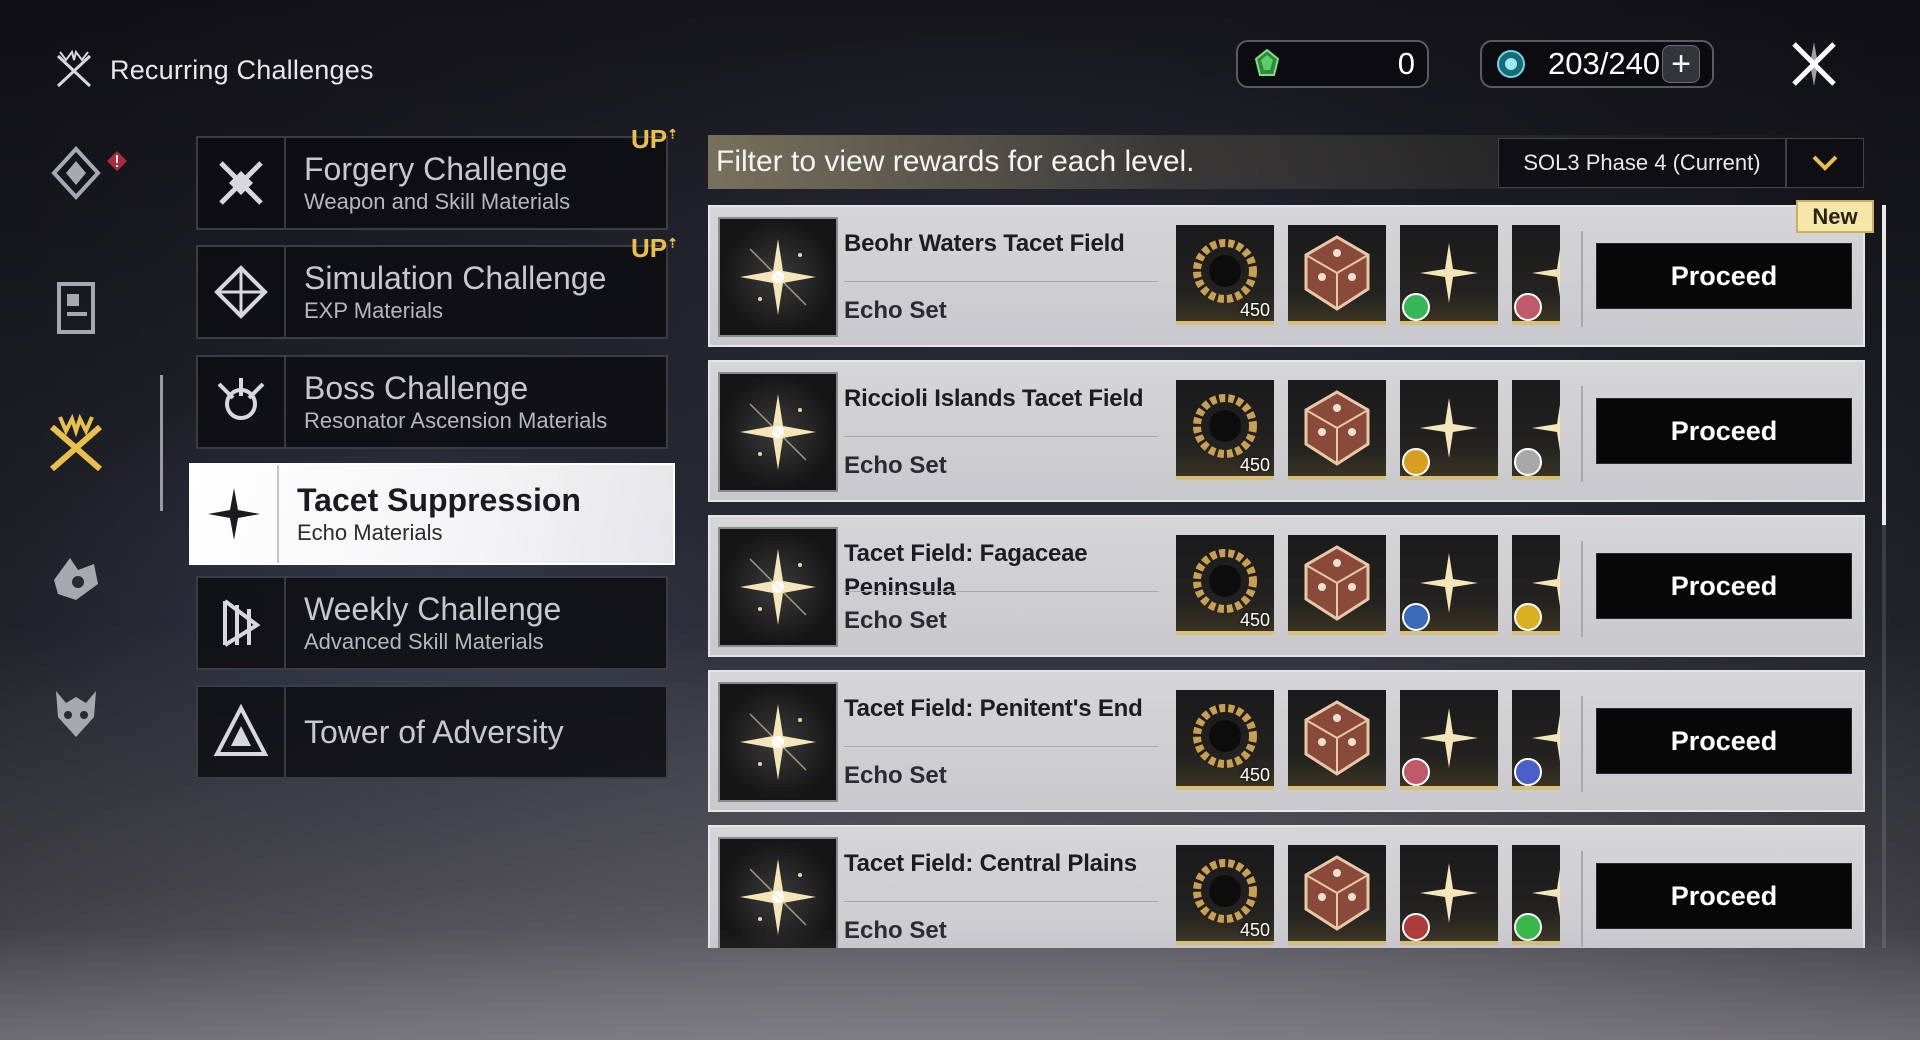 The width and height of the screenshot is (1920, 1040). I want to click on green-crystal-icon, so click(1267, 62).